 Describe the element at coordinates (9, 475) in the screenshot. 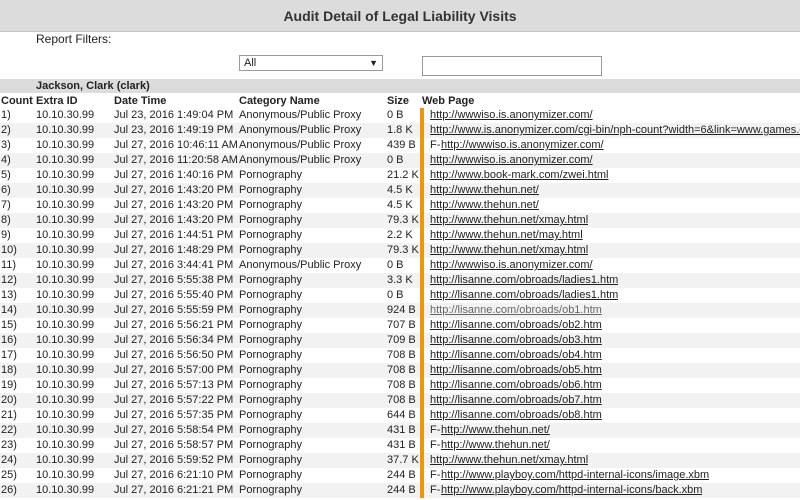

I see `row-count: 25)` at that location.